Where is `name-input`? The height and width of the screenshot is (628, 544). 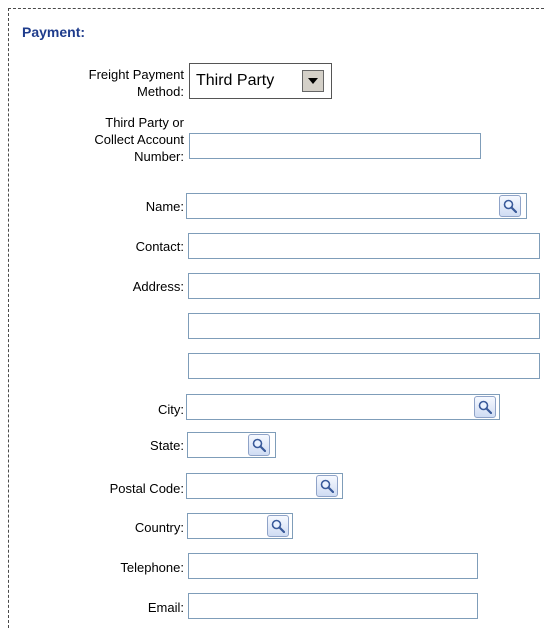 name-input is located at coordinates (356, 206).